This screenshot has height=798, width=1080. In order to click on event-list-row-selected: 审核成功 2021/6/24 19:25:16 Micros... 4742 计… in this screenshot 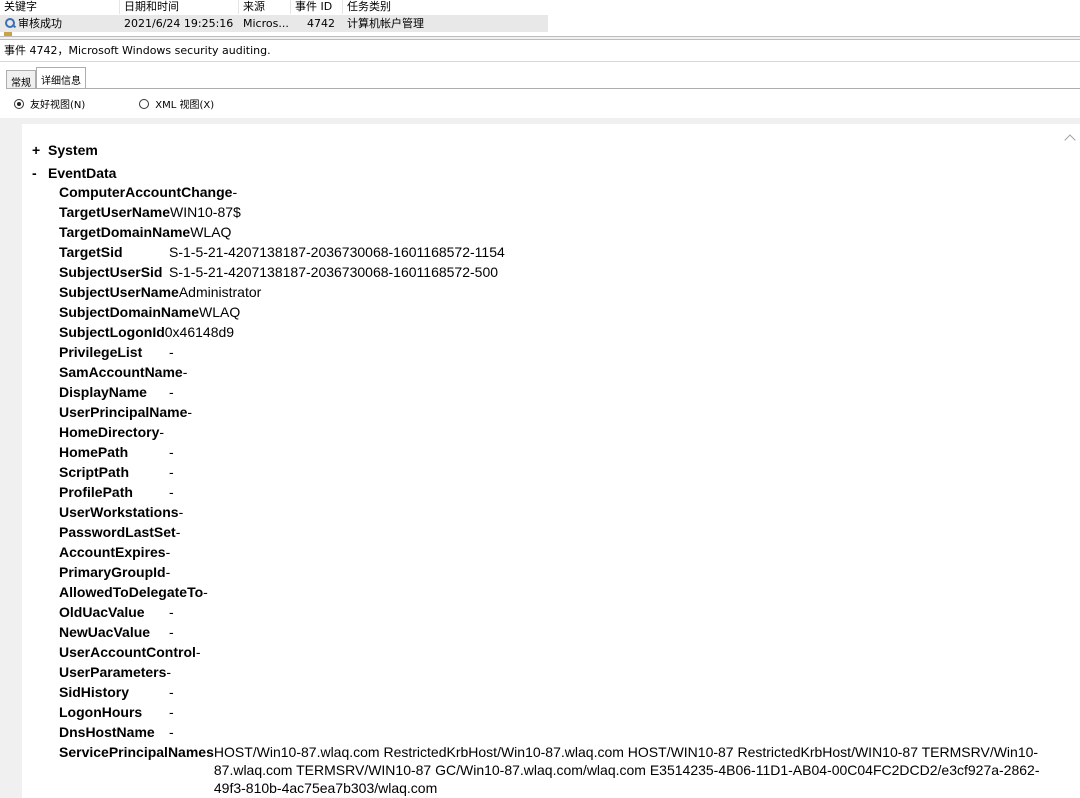, I will do `click(274, 23)`.